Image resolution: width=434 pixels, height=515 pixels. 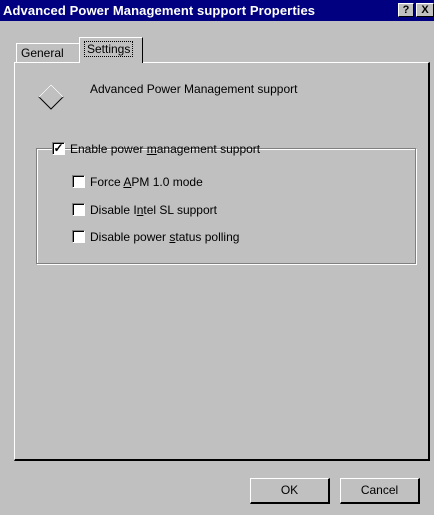 I want to click on enable-power-management-checkbox: ✓ Enable power management support, so click(x=156, y=149).